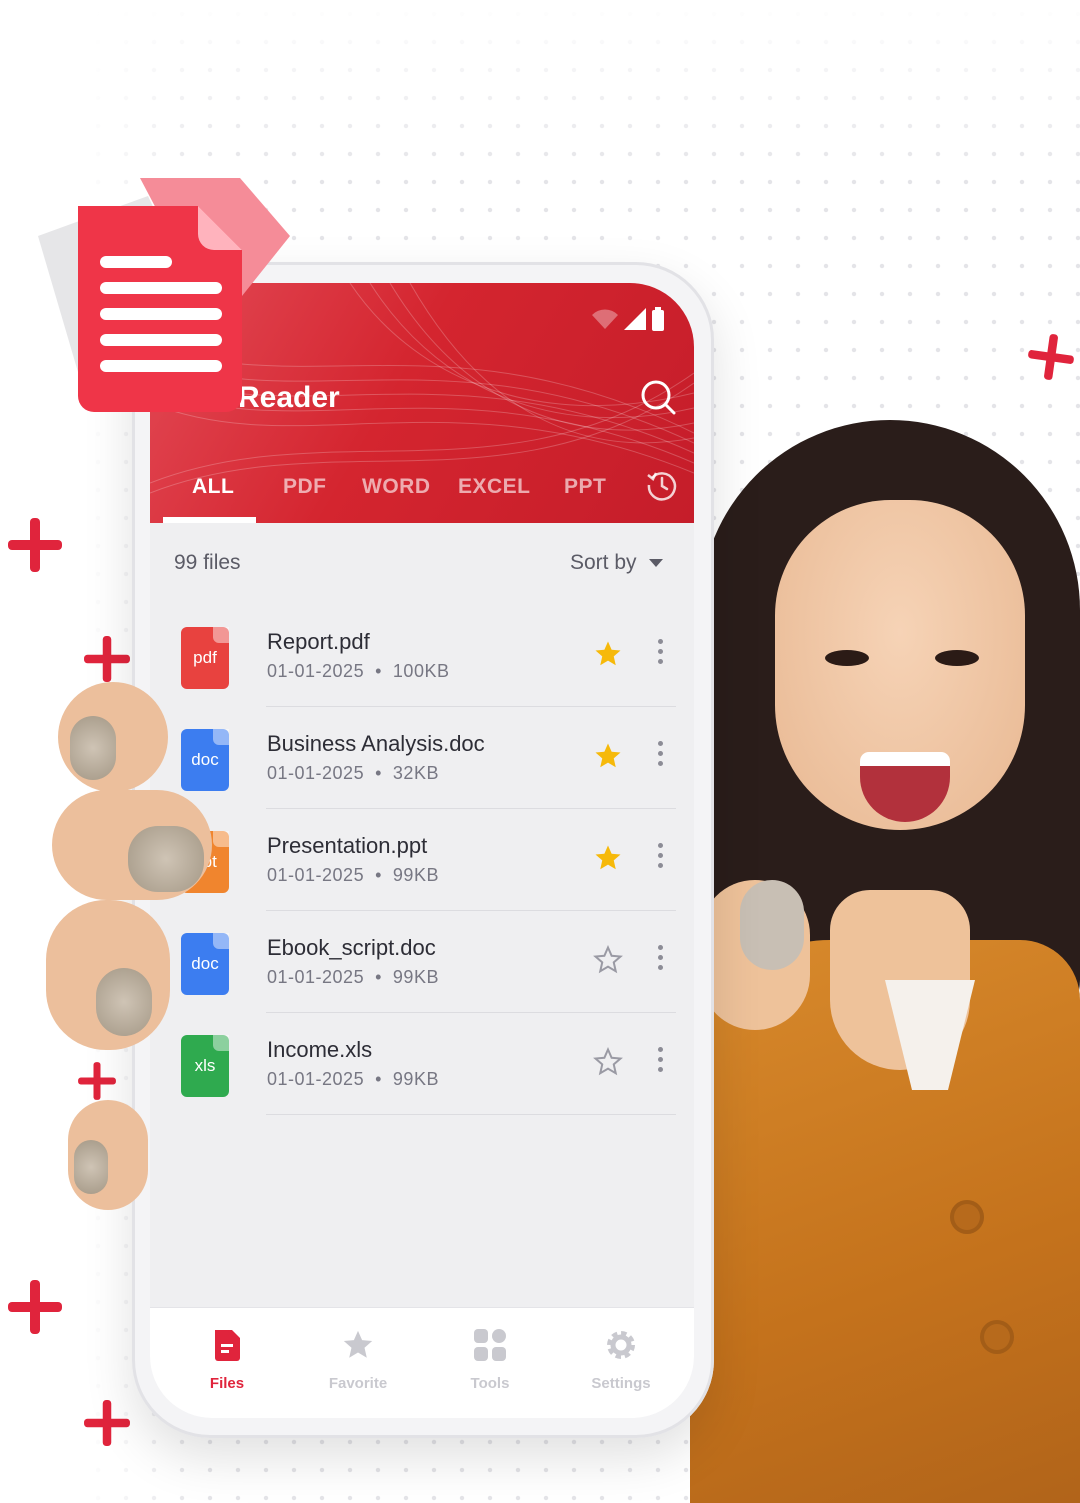  Describe the element at coordinates (358, 1383) in the screenshot. I see `nav-label: Favorite` at that location.